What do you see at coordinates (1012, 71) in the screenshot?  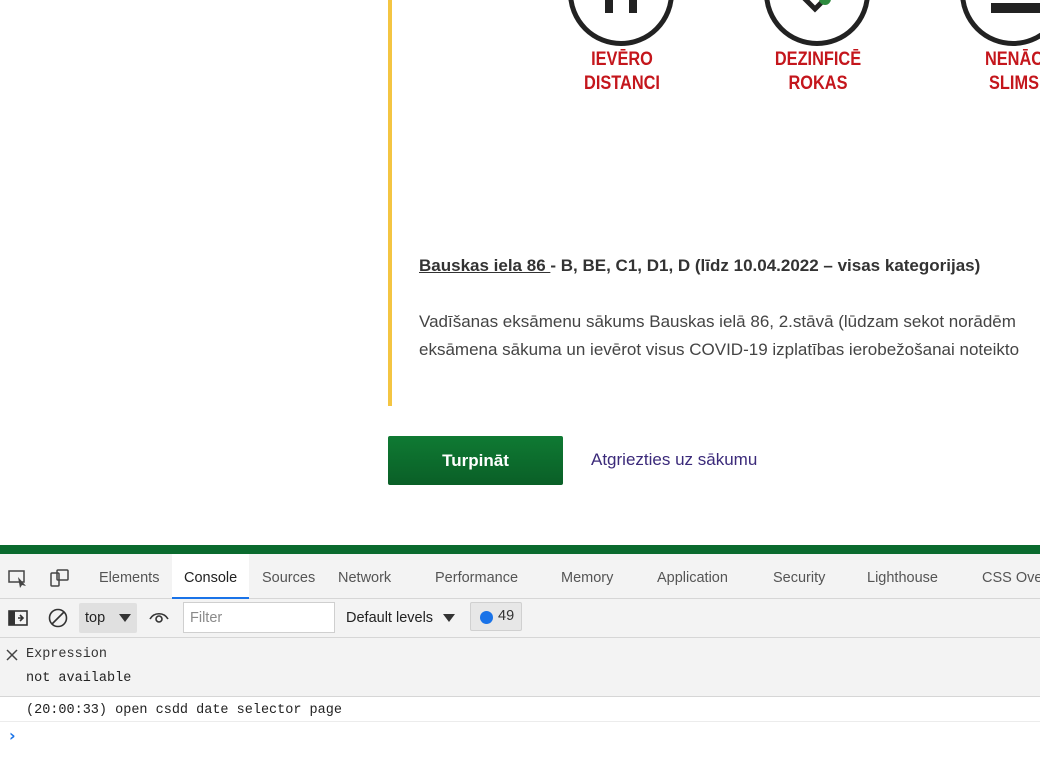 I see `icon-caption: NENĀC SLIMS` at bounding box center [1012, 71].